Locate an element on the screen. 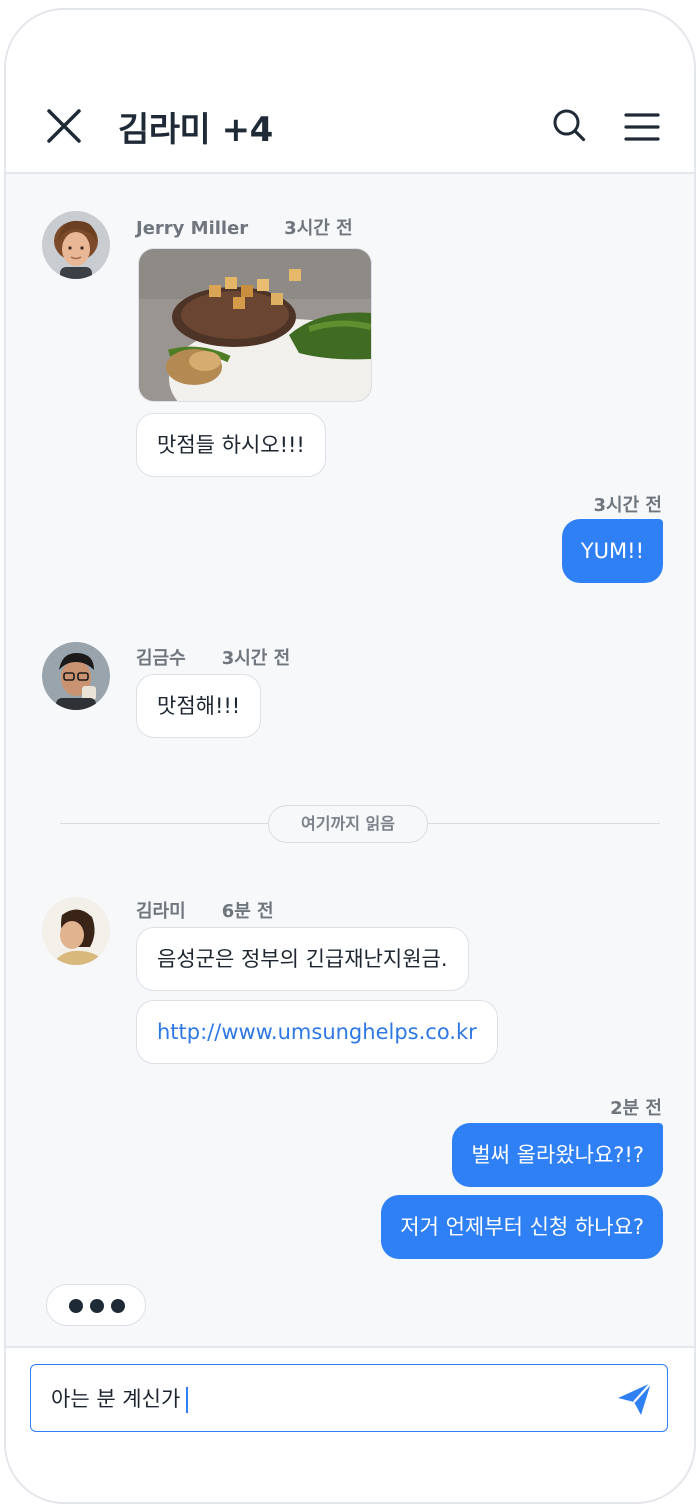 The width and height of the screenshot is (700, 1512). outgoing-message-bubble: YUM!! is located at coordinates (612, 551).